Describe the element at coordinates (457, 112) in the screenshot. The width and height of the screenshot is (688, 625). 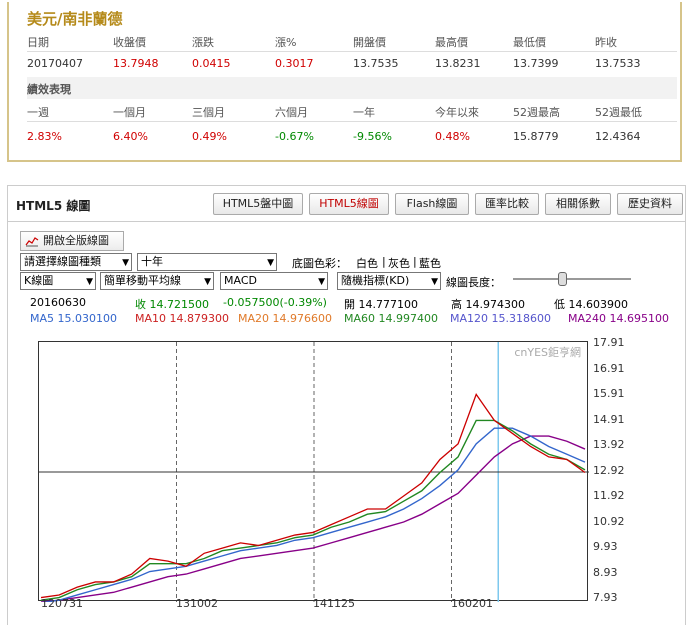
I see `header-cell: 今年以來` at that location.